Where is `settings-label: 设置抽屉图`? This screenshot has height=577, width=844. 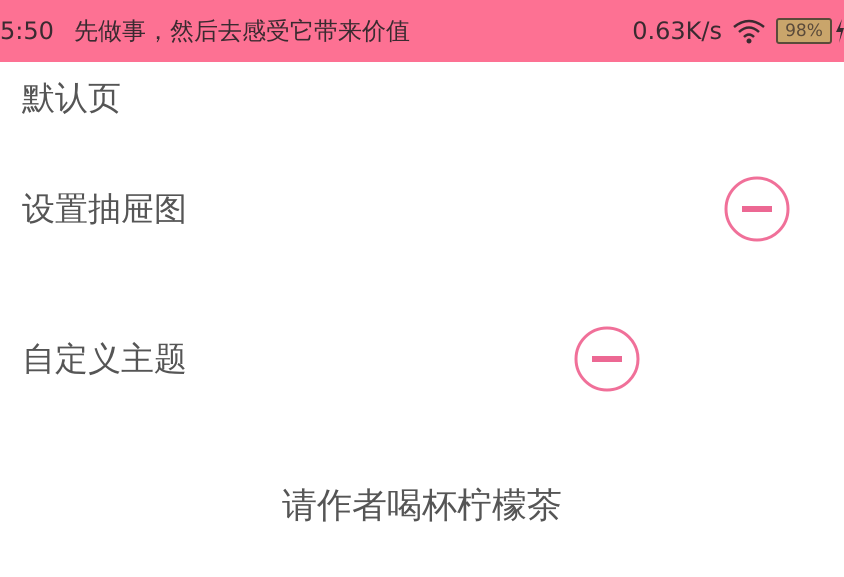
settings-label: 设置抽屉图 is located at coordinates (104, 209).